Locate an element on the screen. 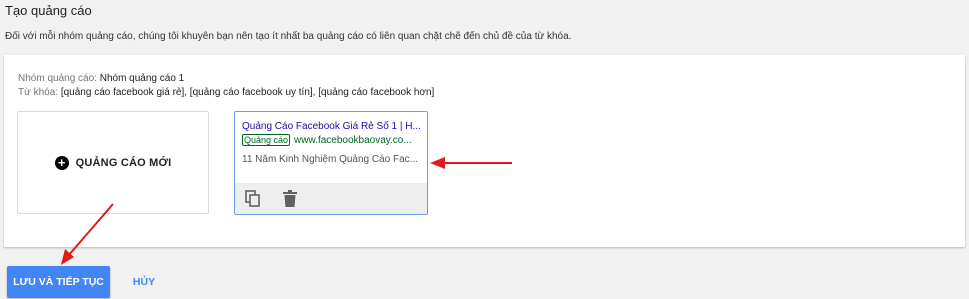 The width and height of the screenshot is (969, 299). new-ad-button: + QUẢNG CÁO MỚI is located at coordinates (113, 162).